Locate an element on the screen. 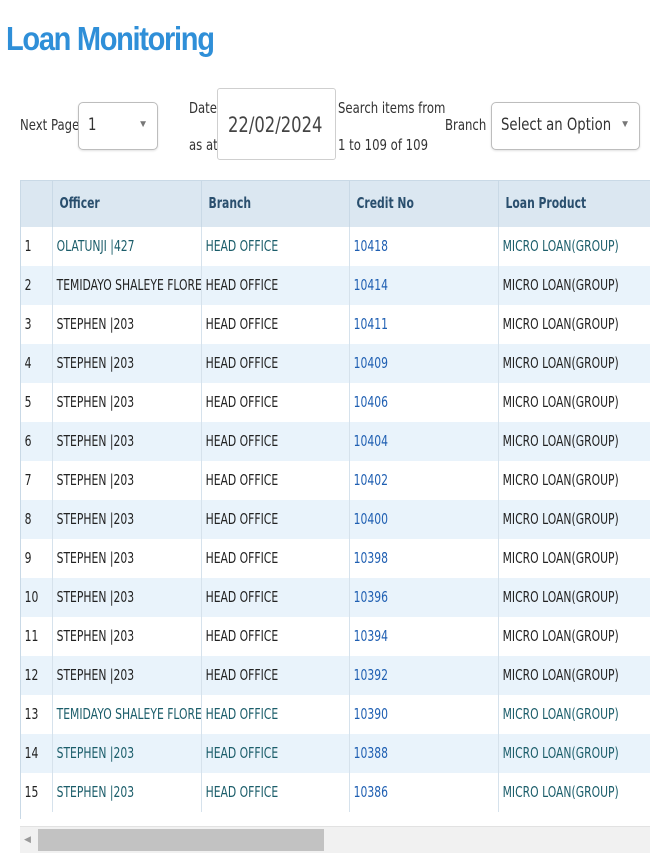 The height and width of the screenshot is (861, 650). credit-no-link: 10400 is located at coordinates (368, 519).